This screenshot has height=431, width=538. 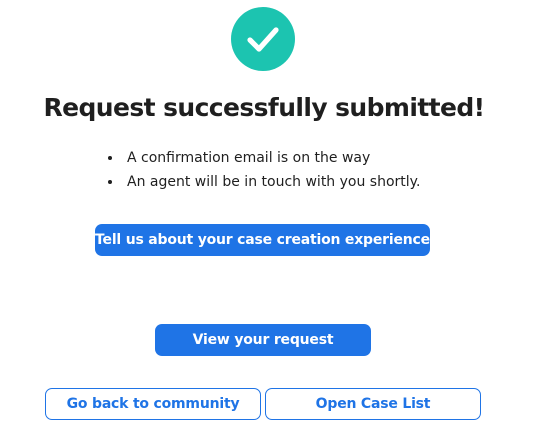 I want to click on view-request-button: View your request, so click(x=263, y=340).